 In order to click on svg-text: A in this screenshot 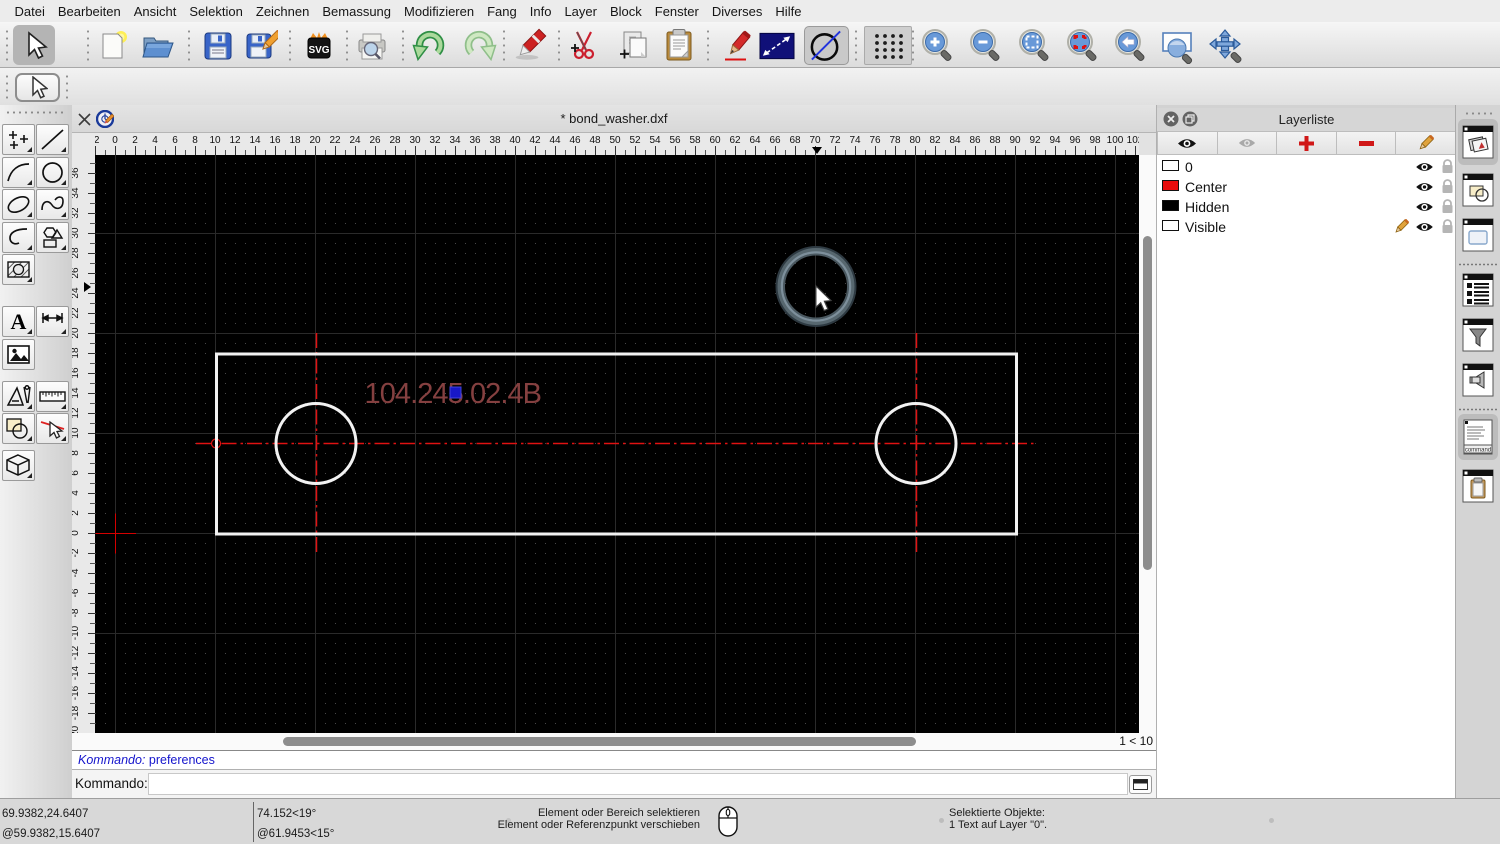, I will do `click(19, 321)`.